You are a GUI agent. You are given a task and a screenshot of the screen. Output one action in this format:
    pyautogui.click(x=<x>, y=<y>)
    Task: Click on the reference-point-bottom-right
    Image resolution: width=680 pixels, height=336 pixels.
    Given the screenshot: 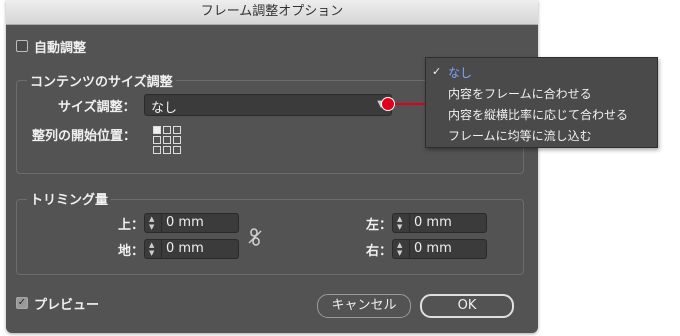 What is the action you would take?
    pyautogui.click(x=177, y=150)
    